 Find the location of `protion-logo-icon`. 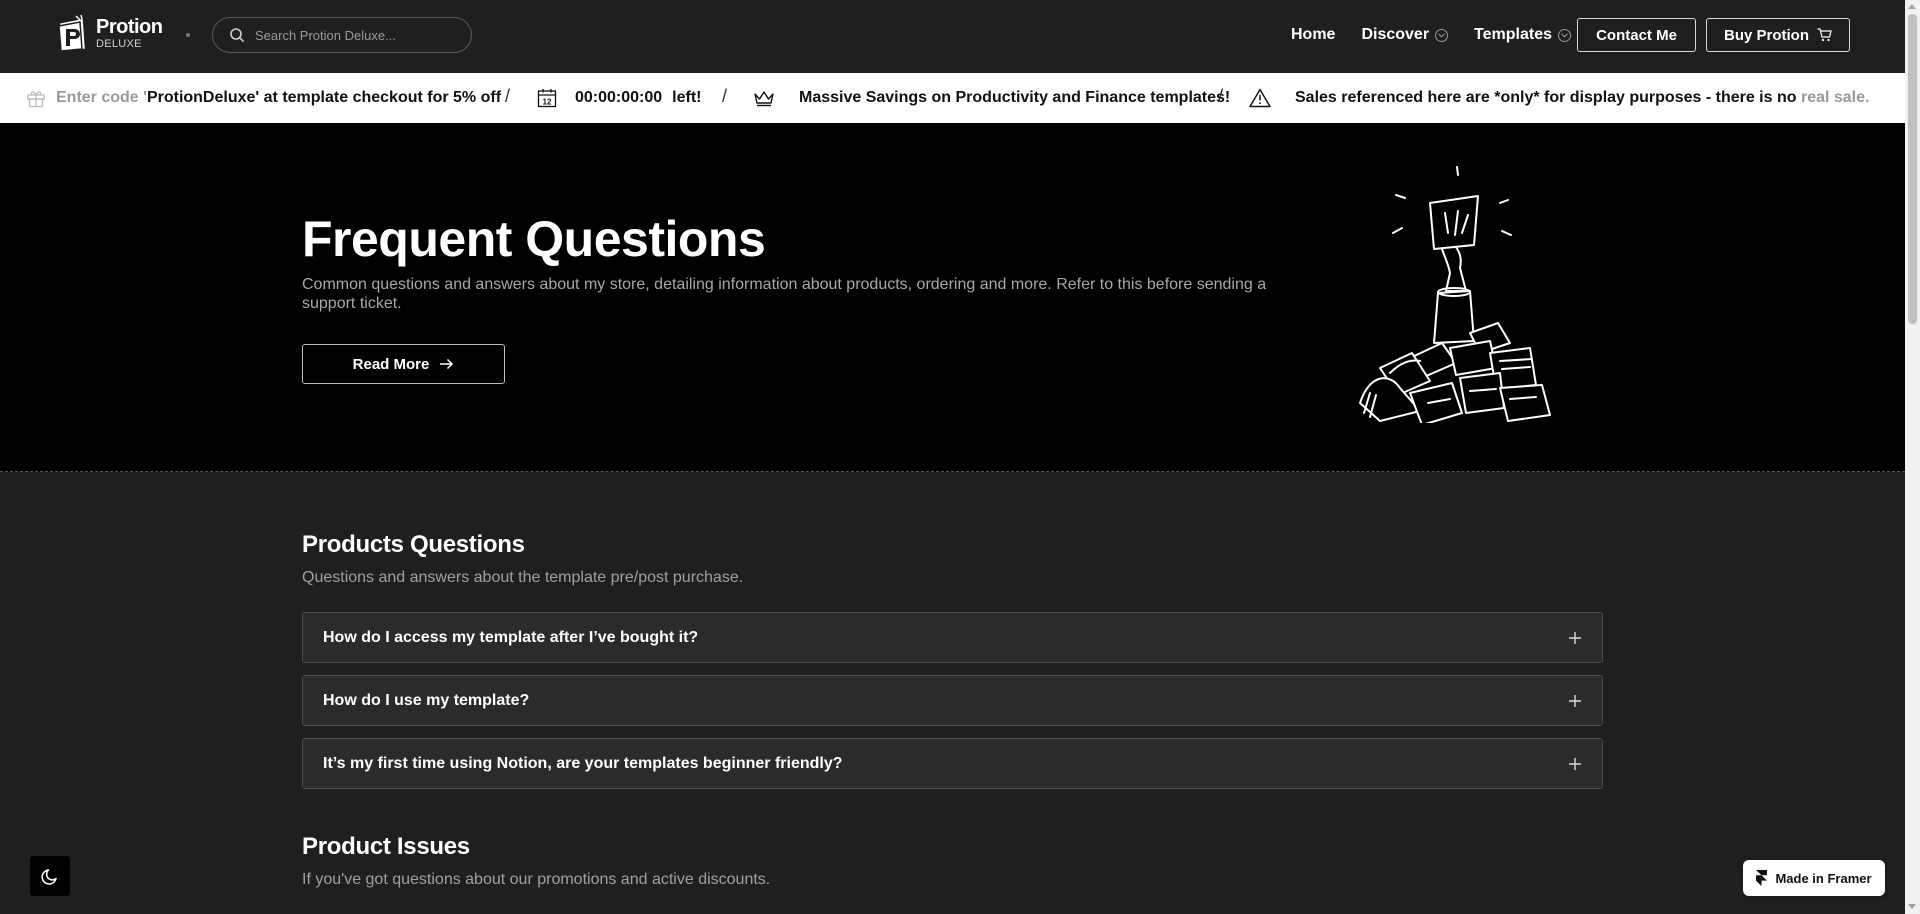

protion-logo-icon is located at coordinates (72, 33).